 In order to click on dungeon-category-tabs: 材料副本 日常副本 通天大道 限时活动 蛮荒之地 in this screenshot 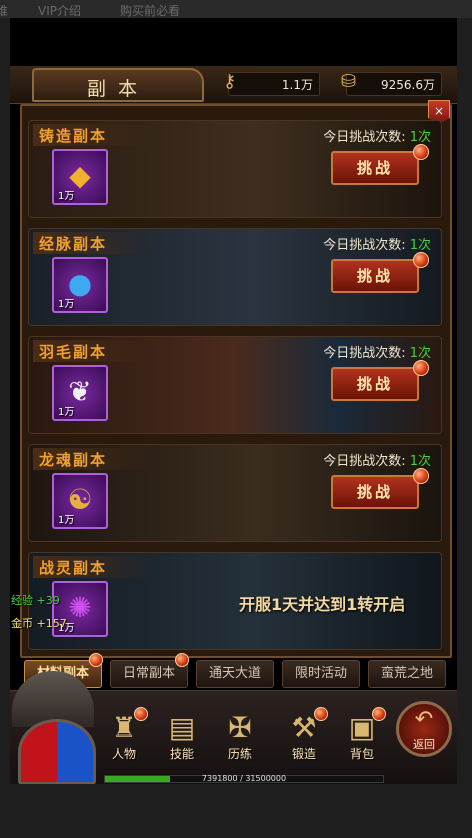, I will do `click(239, 671)`.